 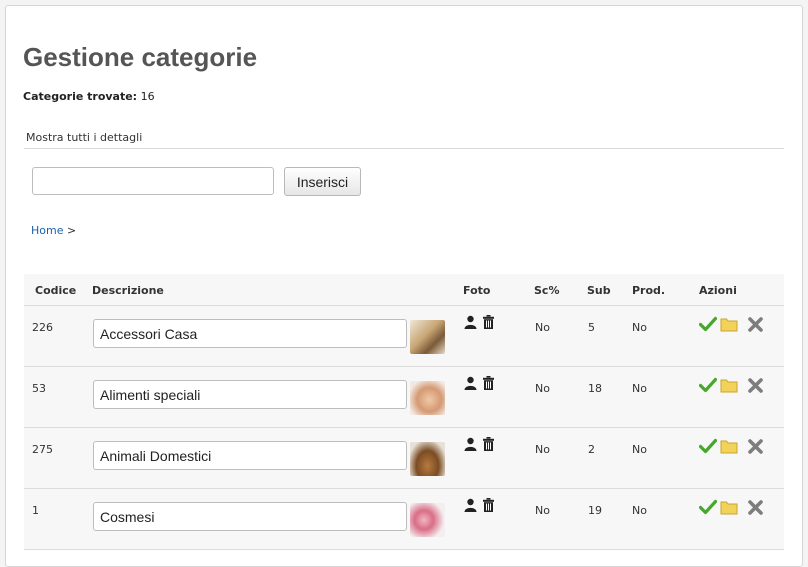 I want to click on table-row: 275 No 2 No, so click(x=404, y=458).